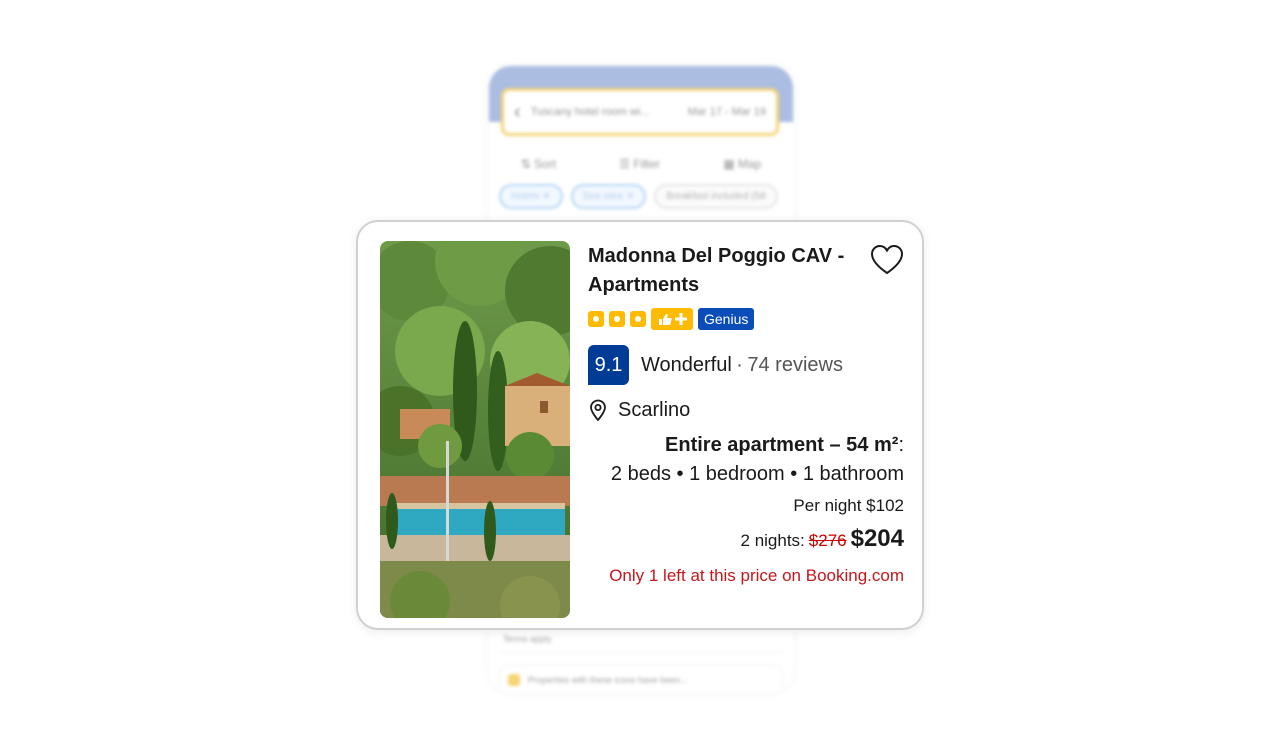 This screenshot has width=1280, height=754. What do you see at coordinates (730, 164) in the screenshot?
I see `map-icon: ▦` at bounding box center [730, 164].